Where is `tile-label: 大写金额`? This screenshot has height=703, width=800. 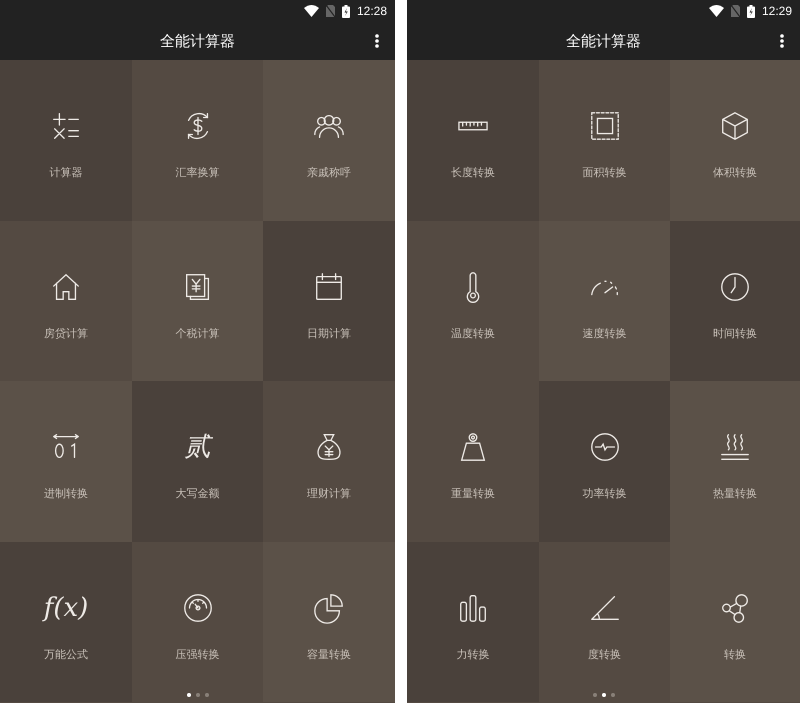 tile-label: 大写金额 is located at coordinates (198, 493).